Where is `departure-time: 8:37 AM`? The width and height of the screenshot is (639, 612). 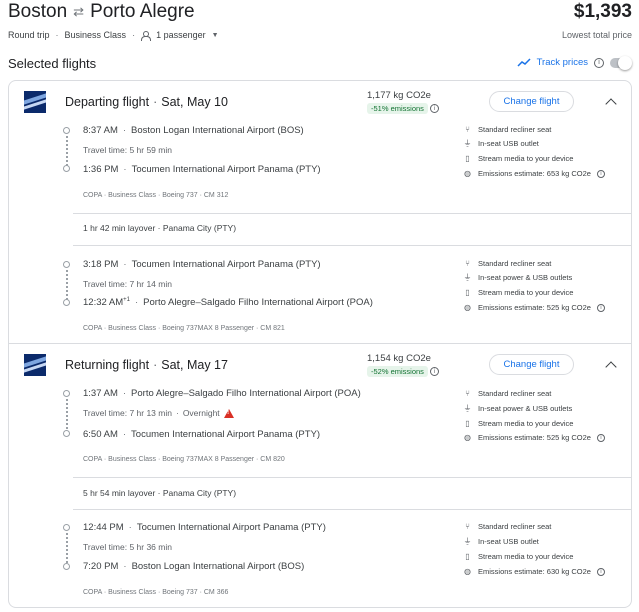 departure-time: 8:37 AM is located at coordinates (100, 130).